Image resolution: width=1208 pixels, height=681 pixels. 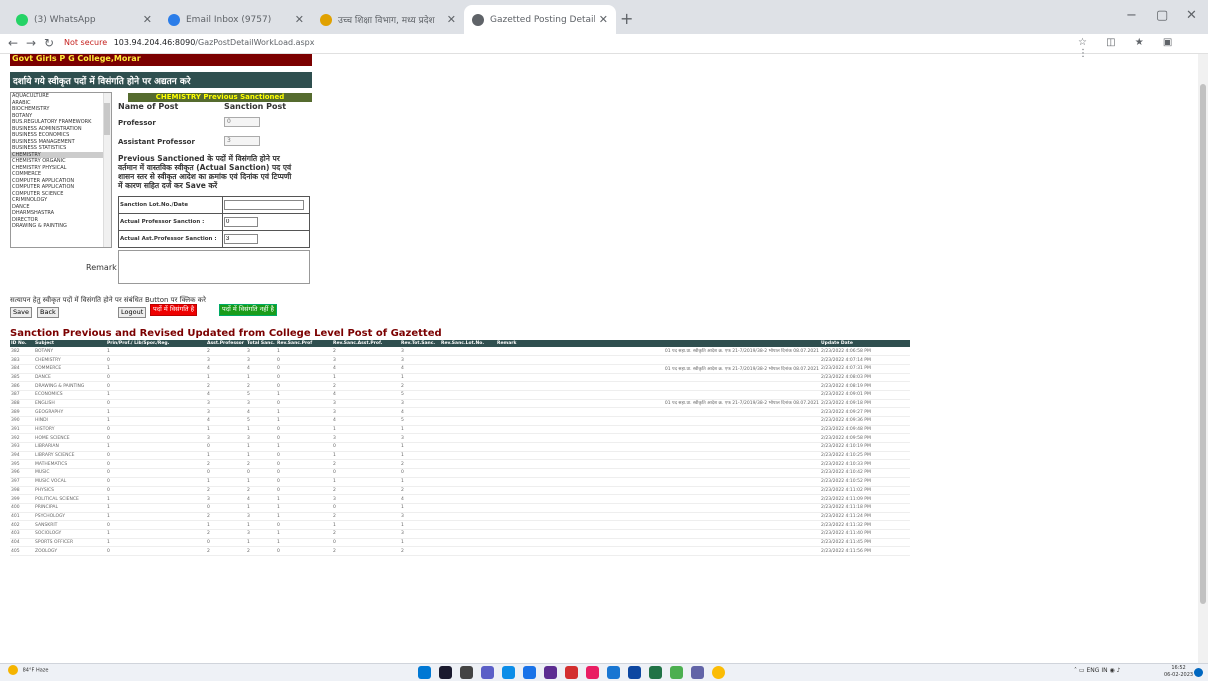 What do you see at coordinates (487, 672) in the screenshot?
I see `chat-icon` at bounding box center [487, 672].